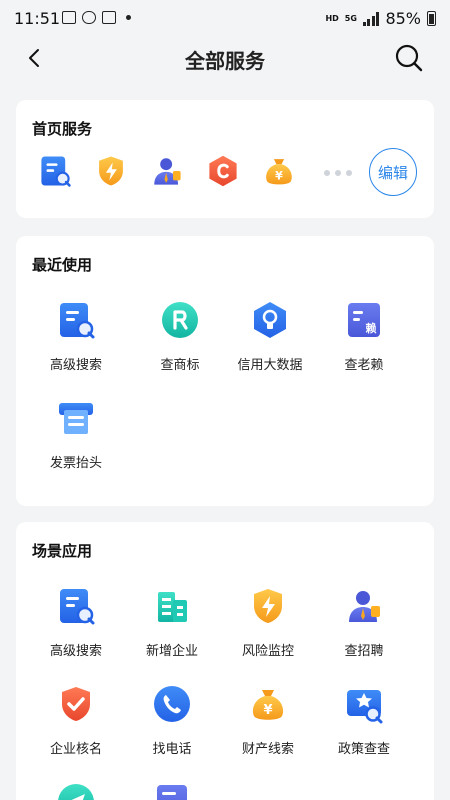 Image resolution: width=450 pixels, height=800 pixels. Describe the element at coordinates (171, 651) in the screenshot. I see `scene-item-label: 新增企业` at that location.